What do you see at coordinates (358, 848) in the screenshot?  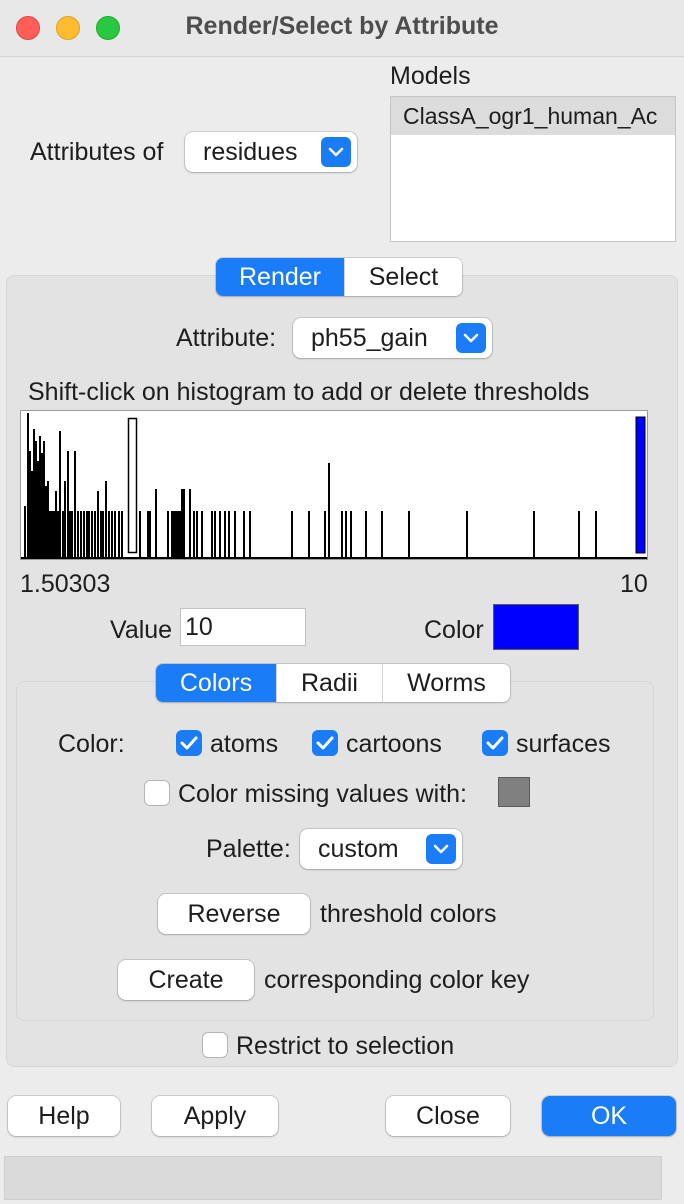 I see `palette-value: custom` at bounding box center [358, 848].